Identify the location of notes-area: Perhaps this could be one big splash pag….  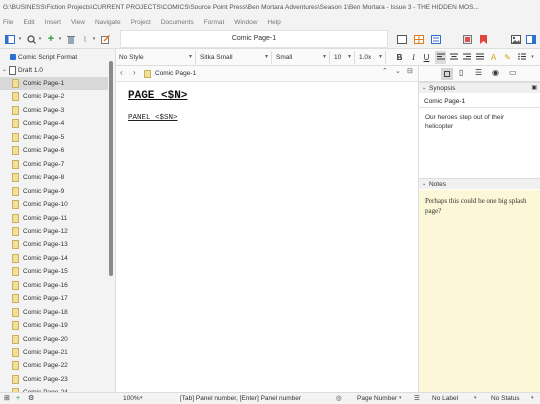
(479, 291).